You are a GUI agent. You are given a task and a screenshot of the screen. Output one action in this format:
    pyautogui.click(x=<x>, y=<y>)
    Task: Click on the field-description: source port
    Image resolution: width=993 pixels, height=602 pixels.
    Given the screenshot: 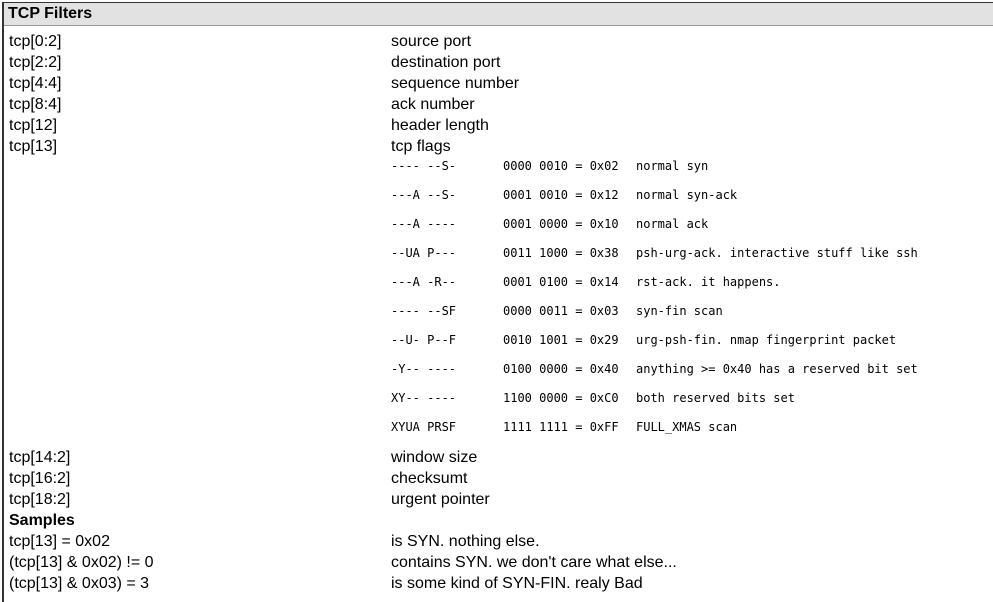 What is the action you would take?
    pyautogui.click(x=431, y=41)
    